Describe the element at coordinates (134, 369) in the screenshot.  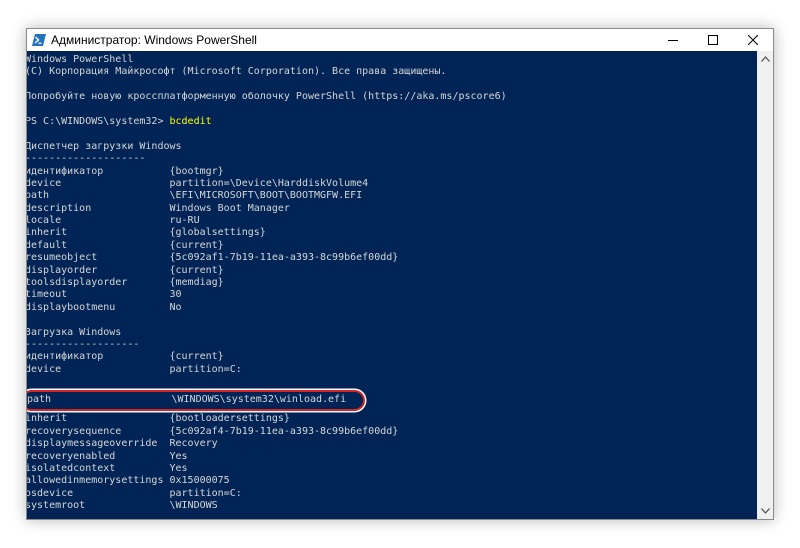
I see `console-line: device partition=C:` at that location.